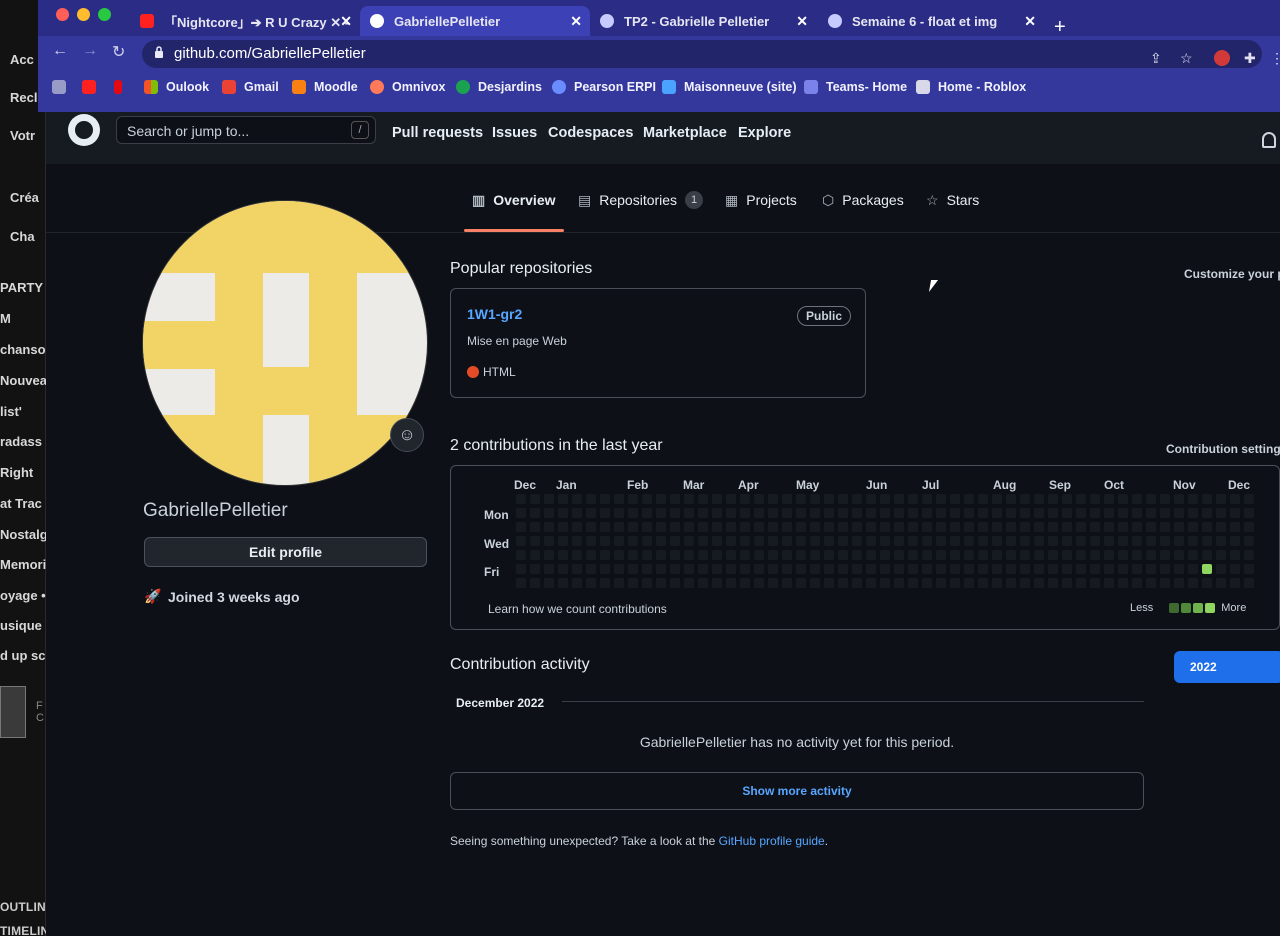 This screenshot has height=936, width=1280. What do you see at coordinates (325, 87) in the screenshot?
I see `bookmark-moodle: Moodle` at bounding box center [325, 87].